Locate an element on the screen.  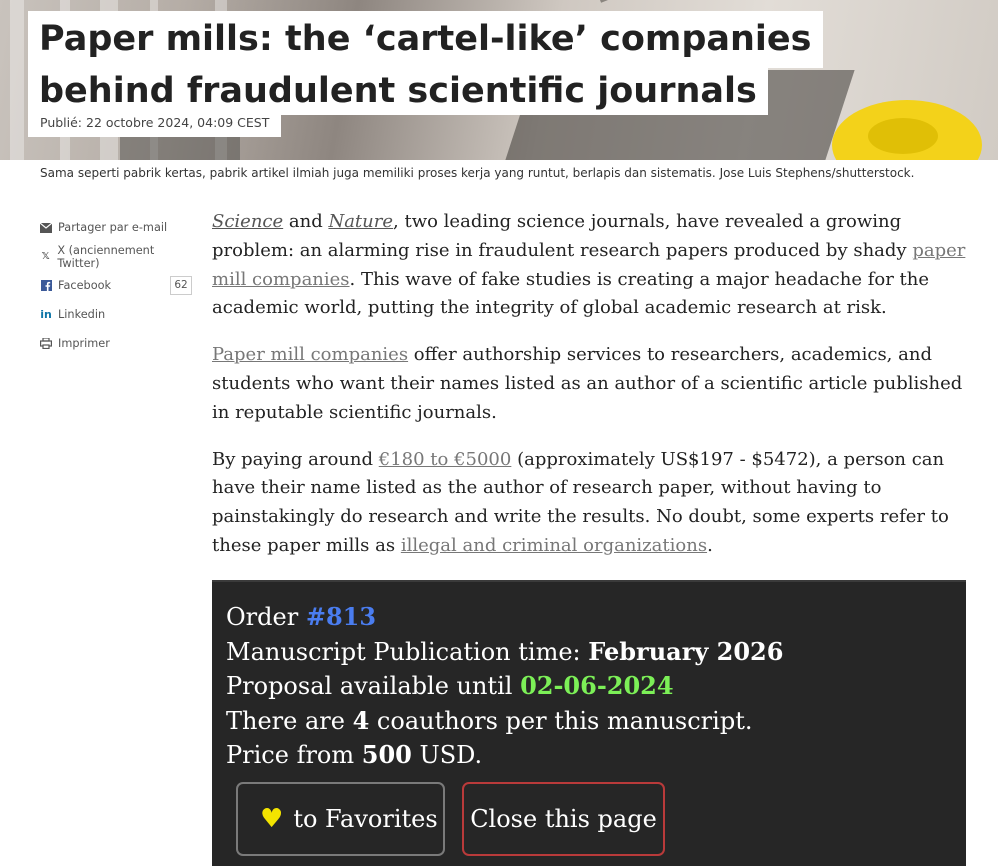
title-block-line1: Paper mills: the ‘cartel-like’ companies is located at coordinates (425, 39).